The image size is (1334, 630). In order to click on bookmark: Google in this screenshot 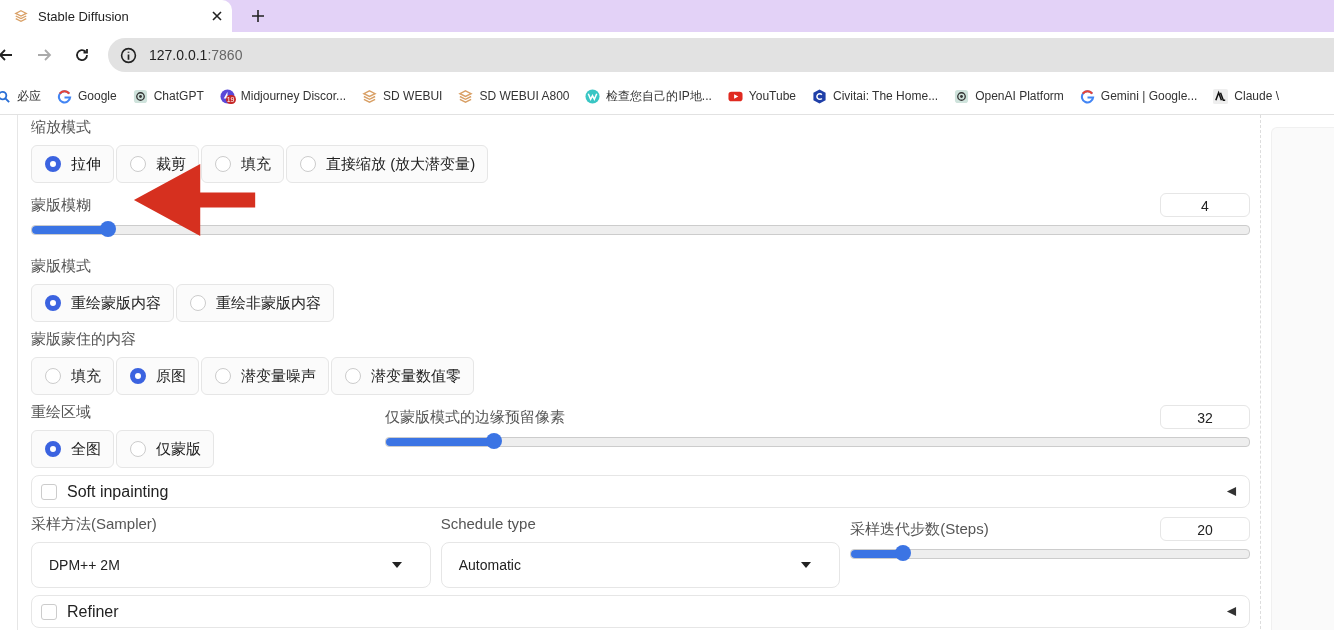, I will do `click(87, 96)`.